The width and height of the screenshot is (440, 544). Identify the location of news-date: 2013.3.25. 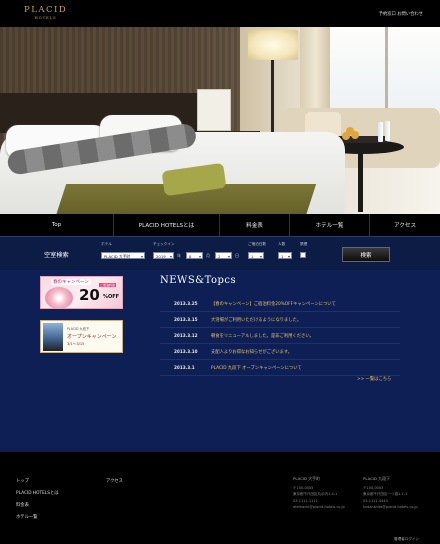
(186, 303).